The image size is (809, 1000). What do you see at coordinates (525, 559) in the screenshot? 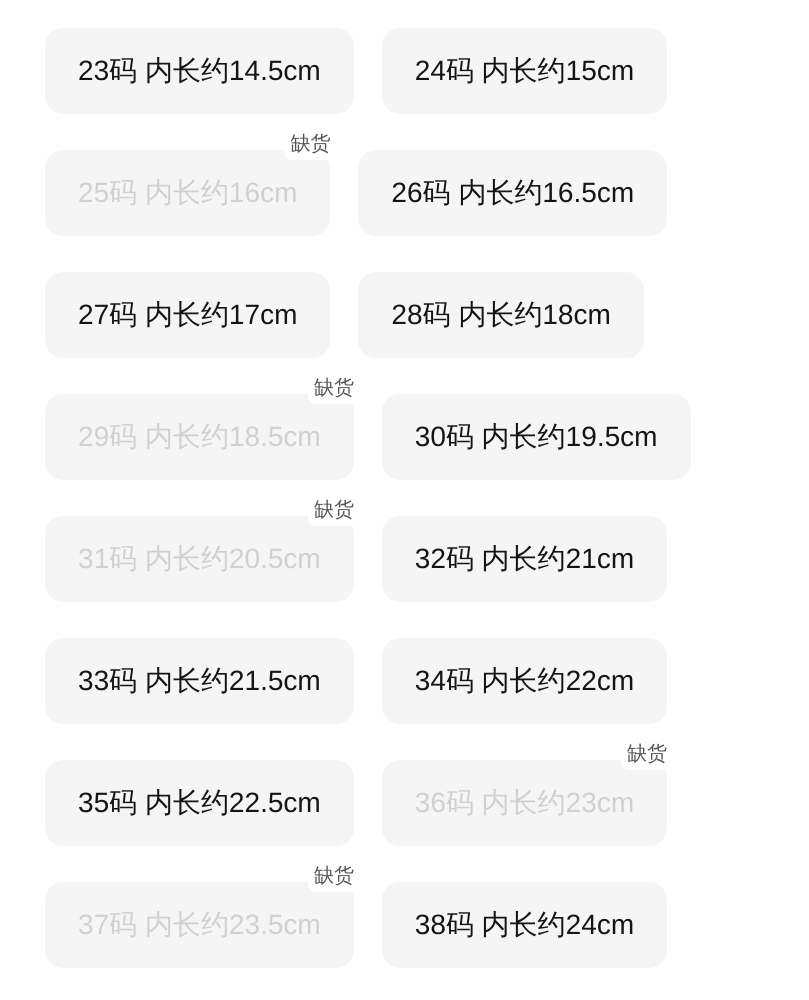
I see `size-option: 32码 内长约21cm` at bounding box center [525, 559].